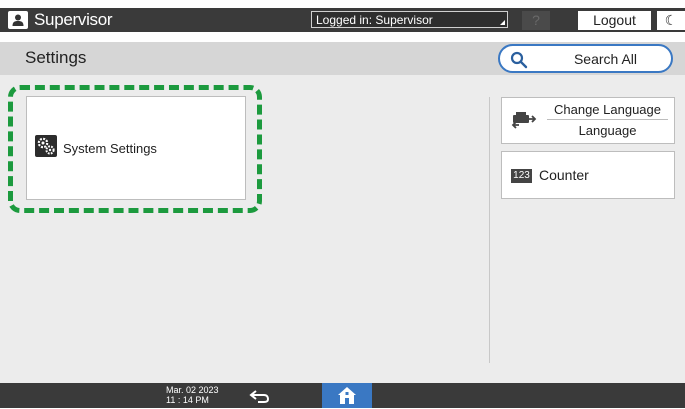 This screenshot has width=685, height=409. What do you see at coordinates (489, 230) in the screenshot?
I see `vertical-divider` at bounding box center [489, 230].